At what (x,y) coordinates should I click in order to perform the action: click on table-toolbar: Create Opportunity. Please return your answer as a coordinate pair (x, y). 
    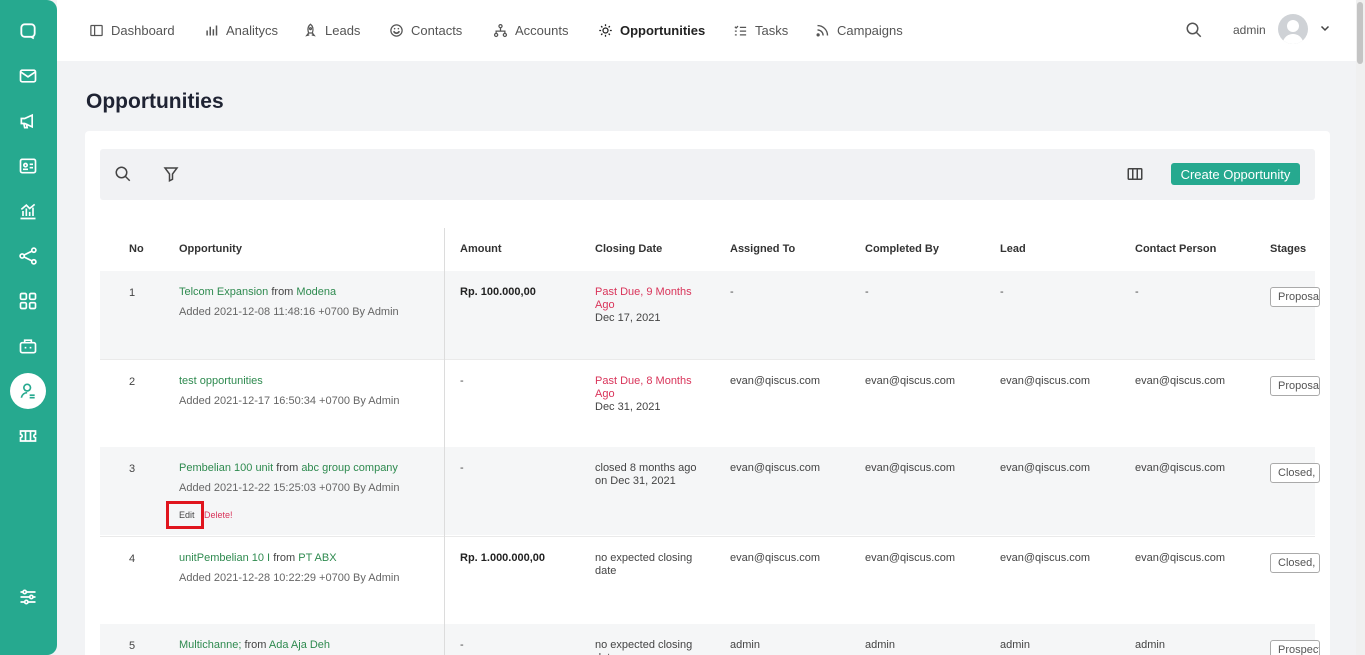
    Looking at the image, I should click on (707, 174).